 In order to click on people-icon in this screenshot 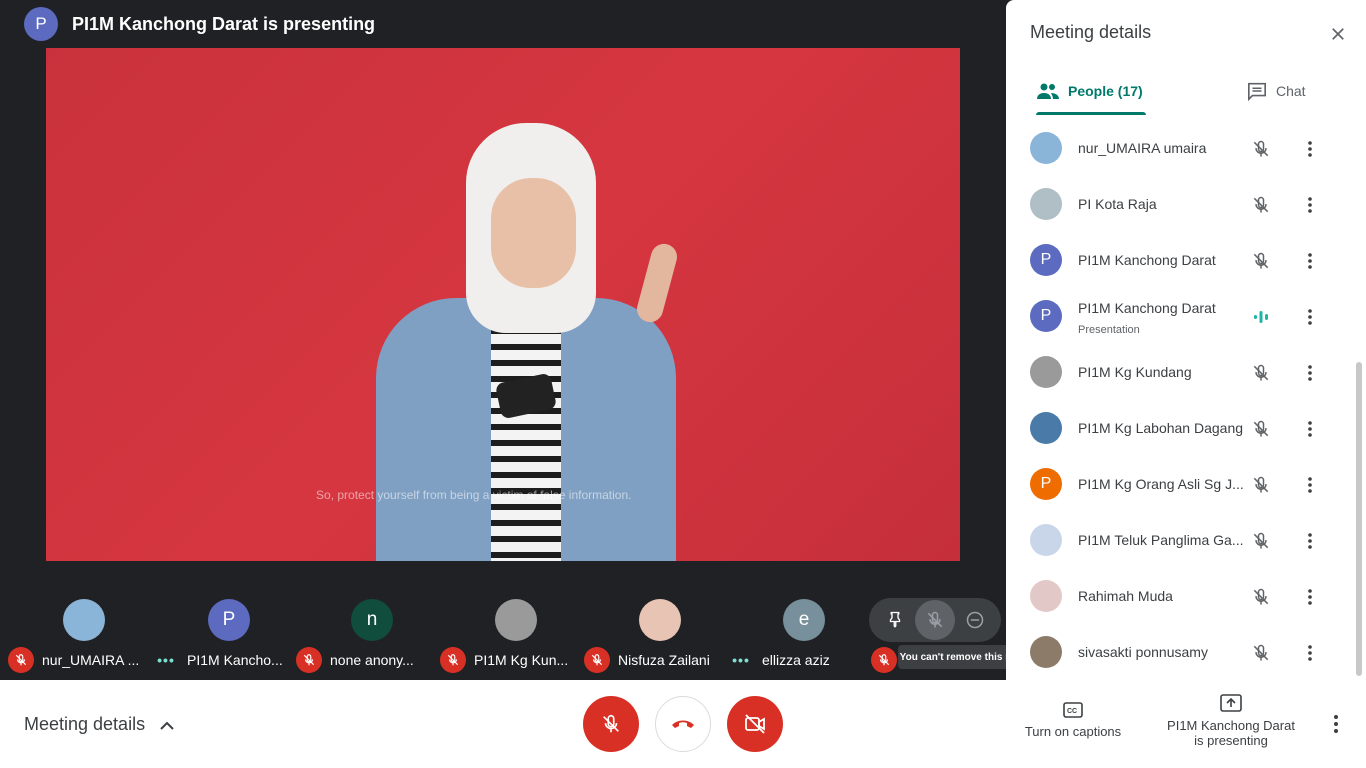, I will do `click(1048, 91)`.